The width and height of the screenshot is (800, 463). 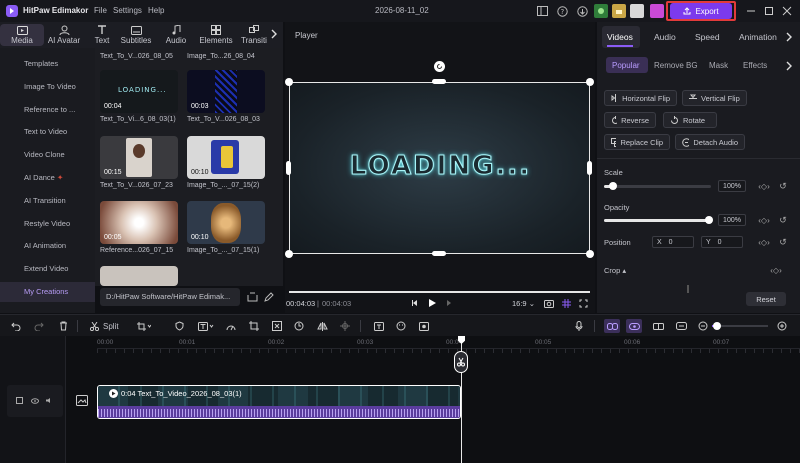 What do you see at coordinates (542, 11) in the screenshot?
I see `layout-icon` at bounding box center [542, 11].